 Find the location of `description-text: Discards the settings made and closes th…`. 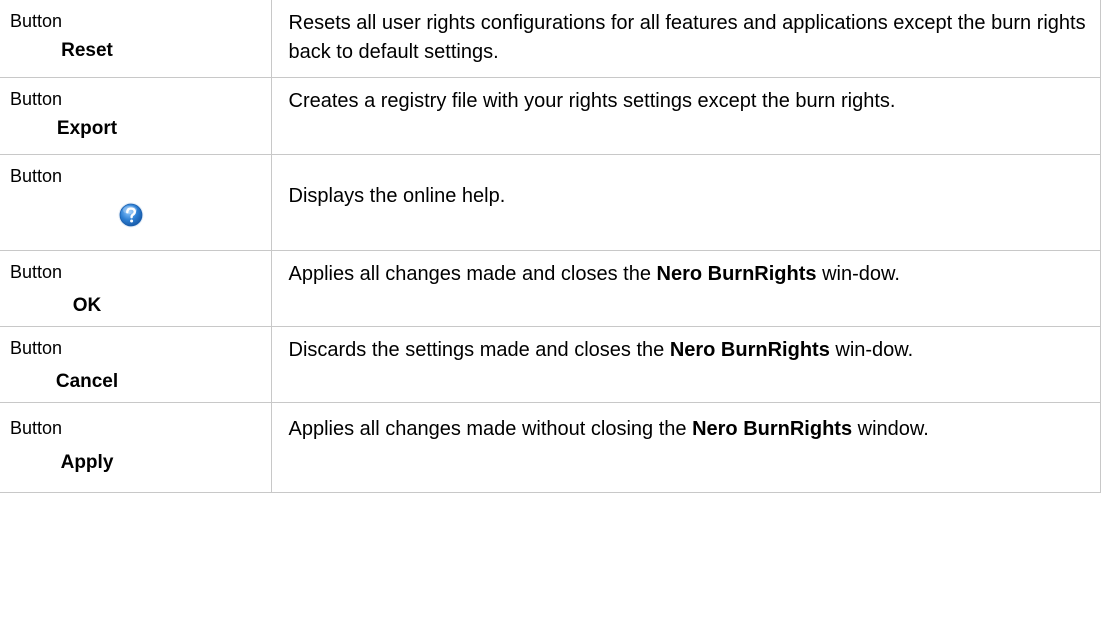

description-text: Discards the settings made and closes th… is located at coordinates (686, 346).